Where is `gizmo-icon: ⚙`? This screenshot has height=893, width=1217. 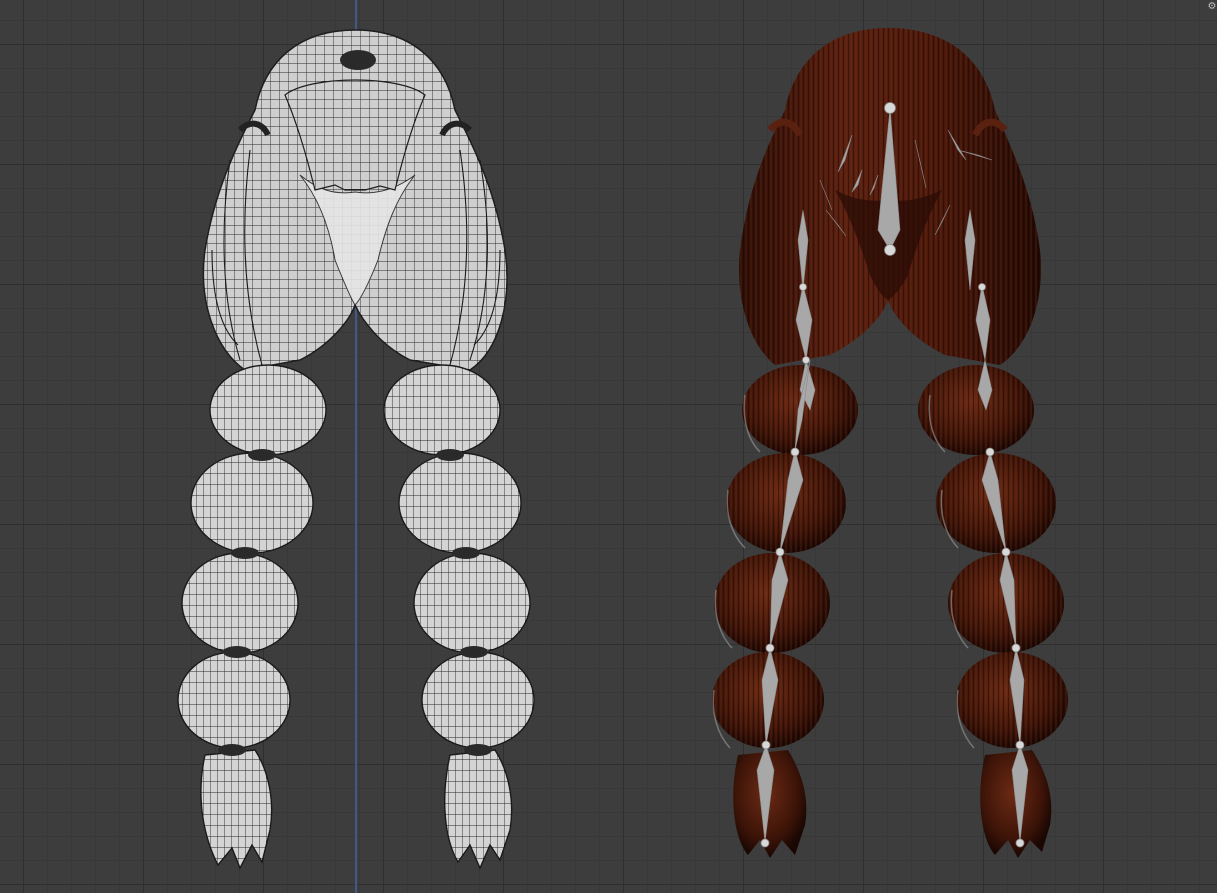
gizmo-icon: ⚙ is located at coordinates (1212, 7).